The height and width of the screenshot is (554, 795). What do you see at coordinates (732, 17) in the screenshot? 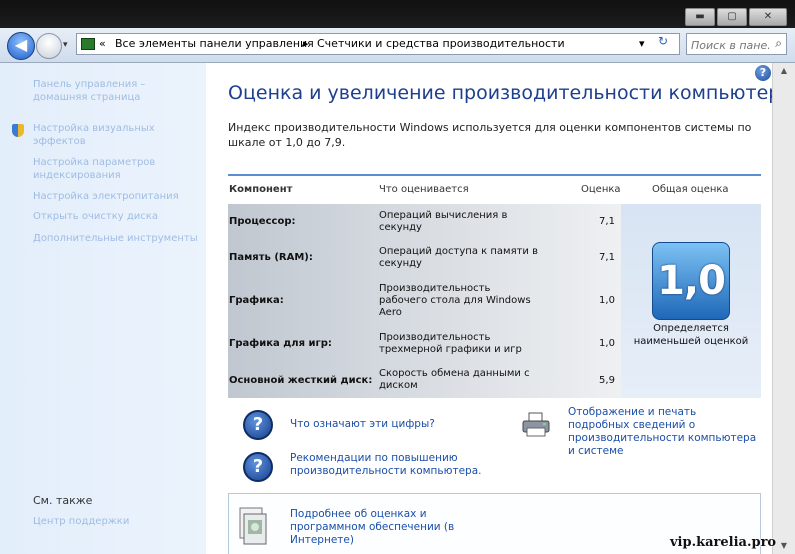
I see `maximize-button: ▢` at bounding box center [732, 17].